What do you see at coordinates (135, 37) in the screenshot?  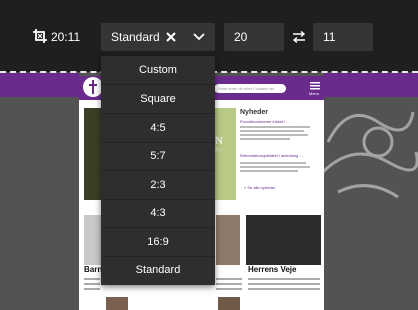 I see `aspect-ratio-selected: Standard` at bounding box center [135, 37].